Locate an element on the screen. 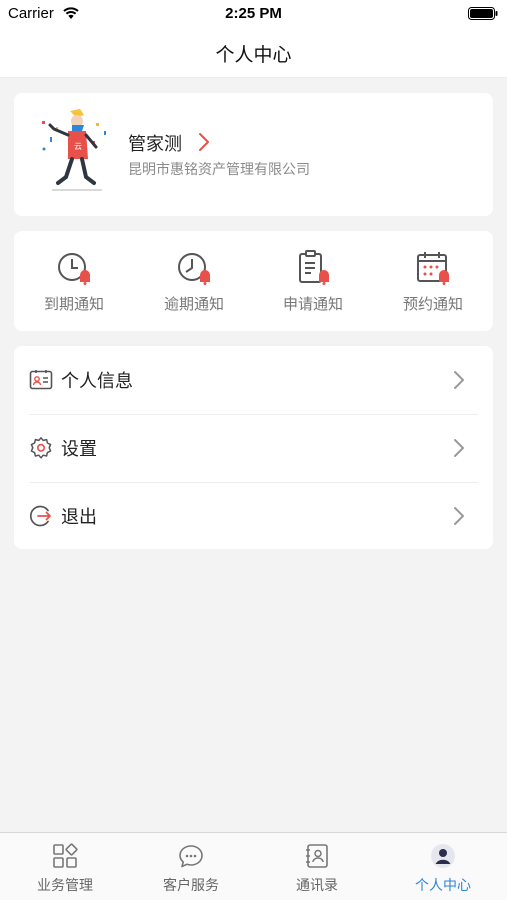 The width and height of the screenshot is (507, 900). person-icon is located at coordinates (443, 856).